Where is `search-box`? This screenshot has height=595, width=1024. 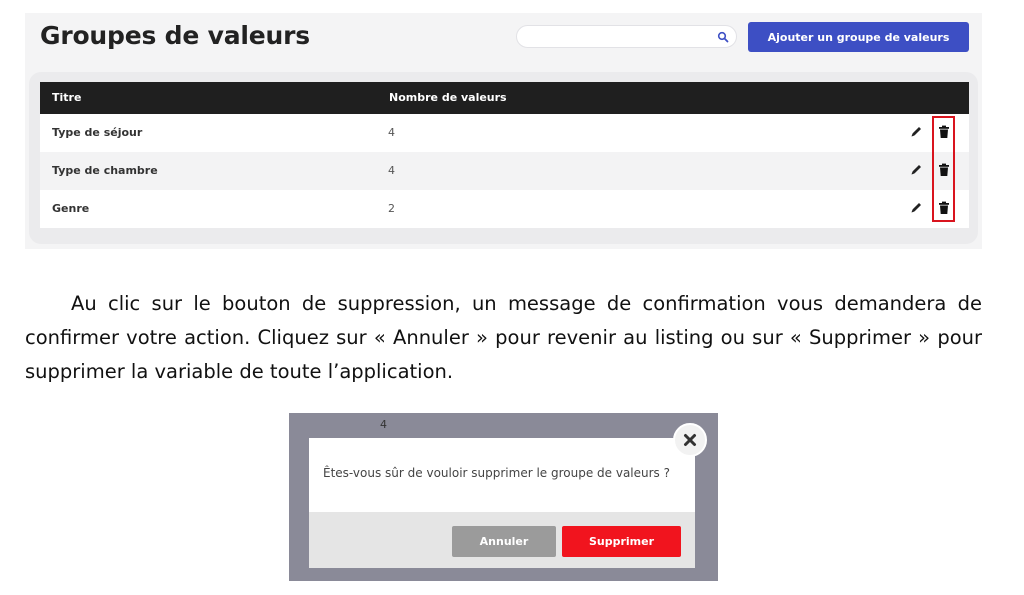
search-box is located at coordinates (626, 36).